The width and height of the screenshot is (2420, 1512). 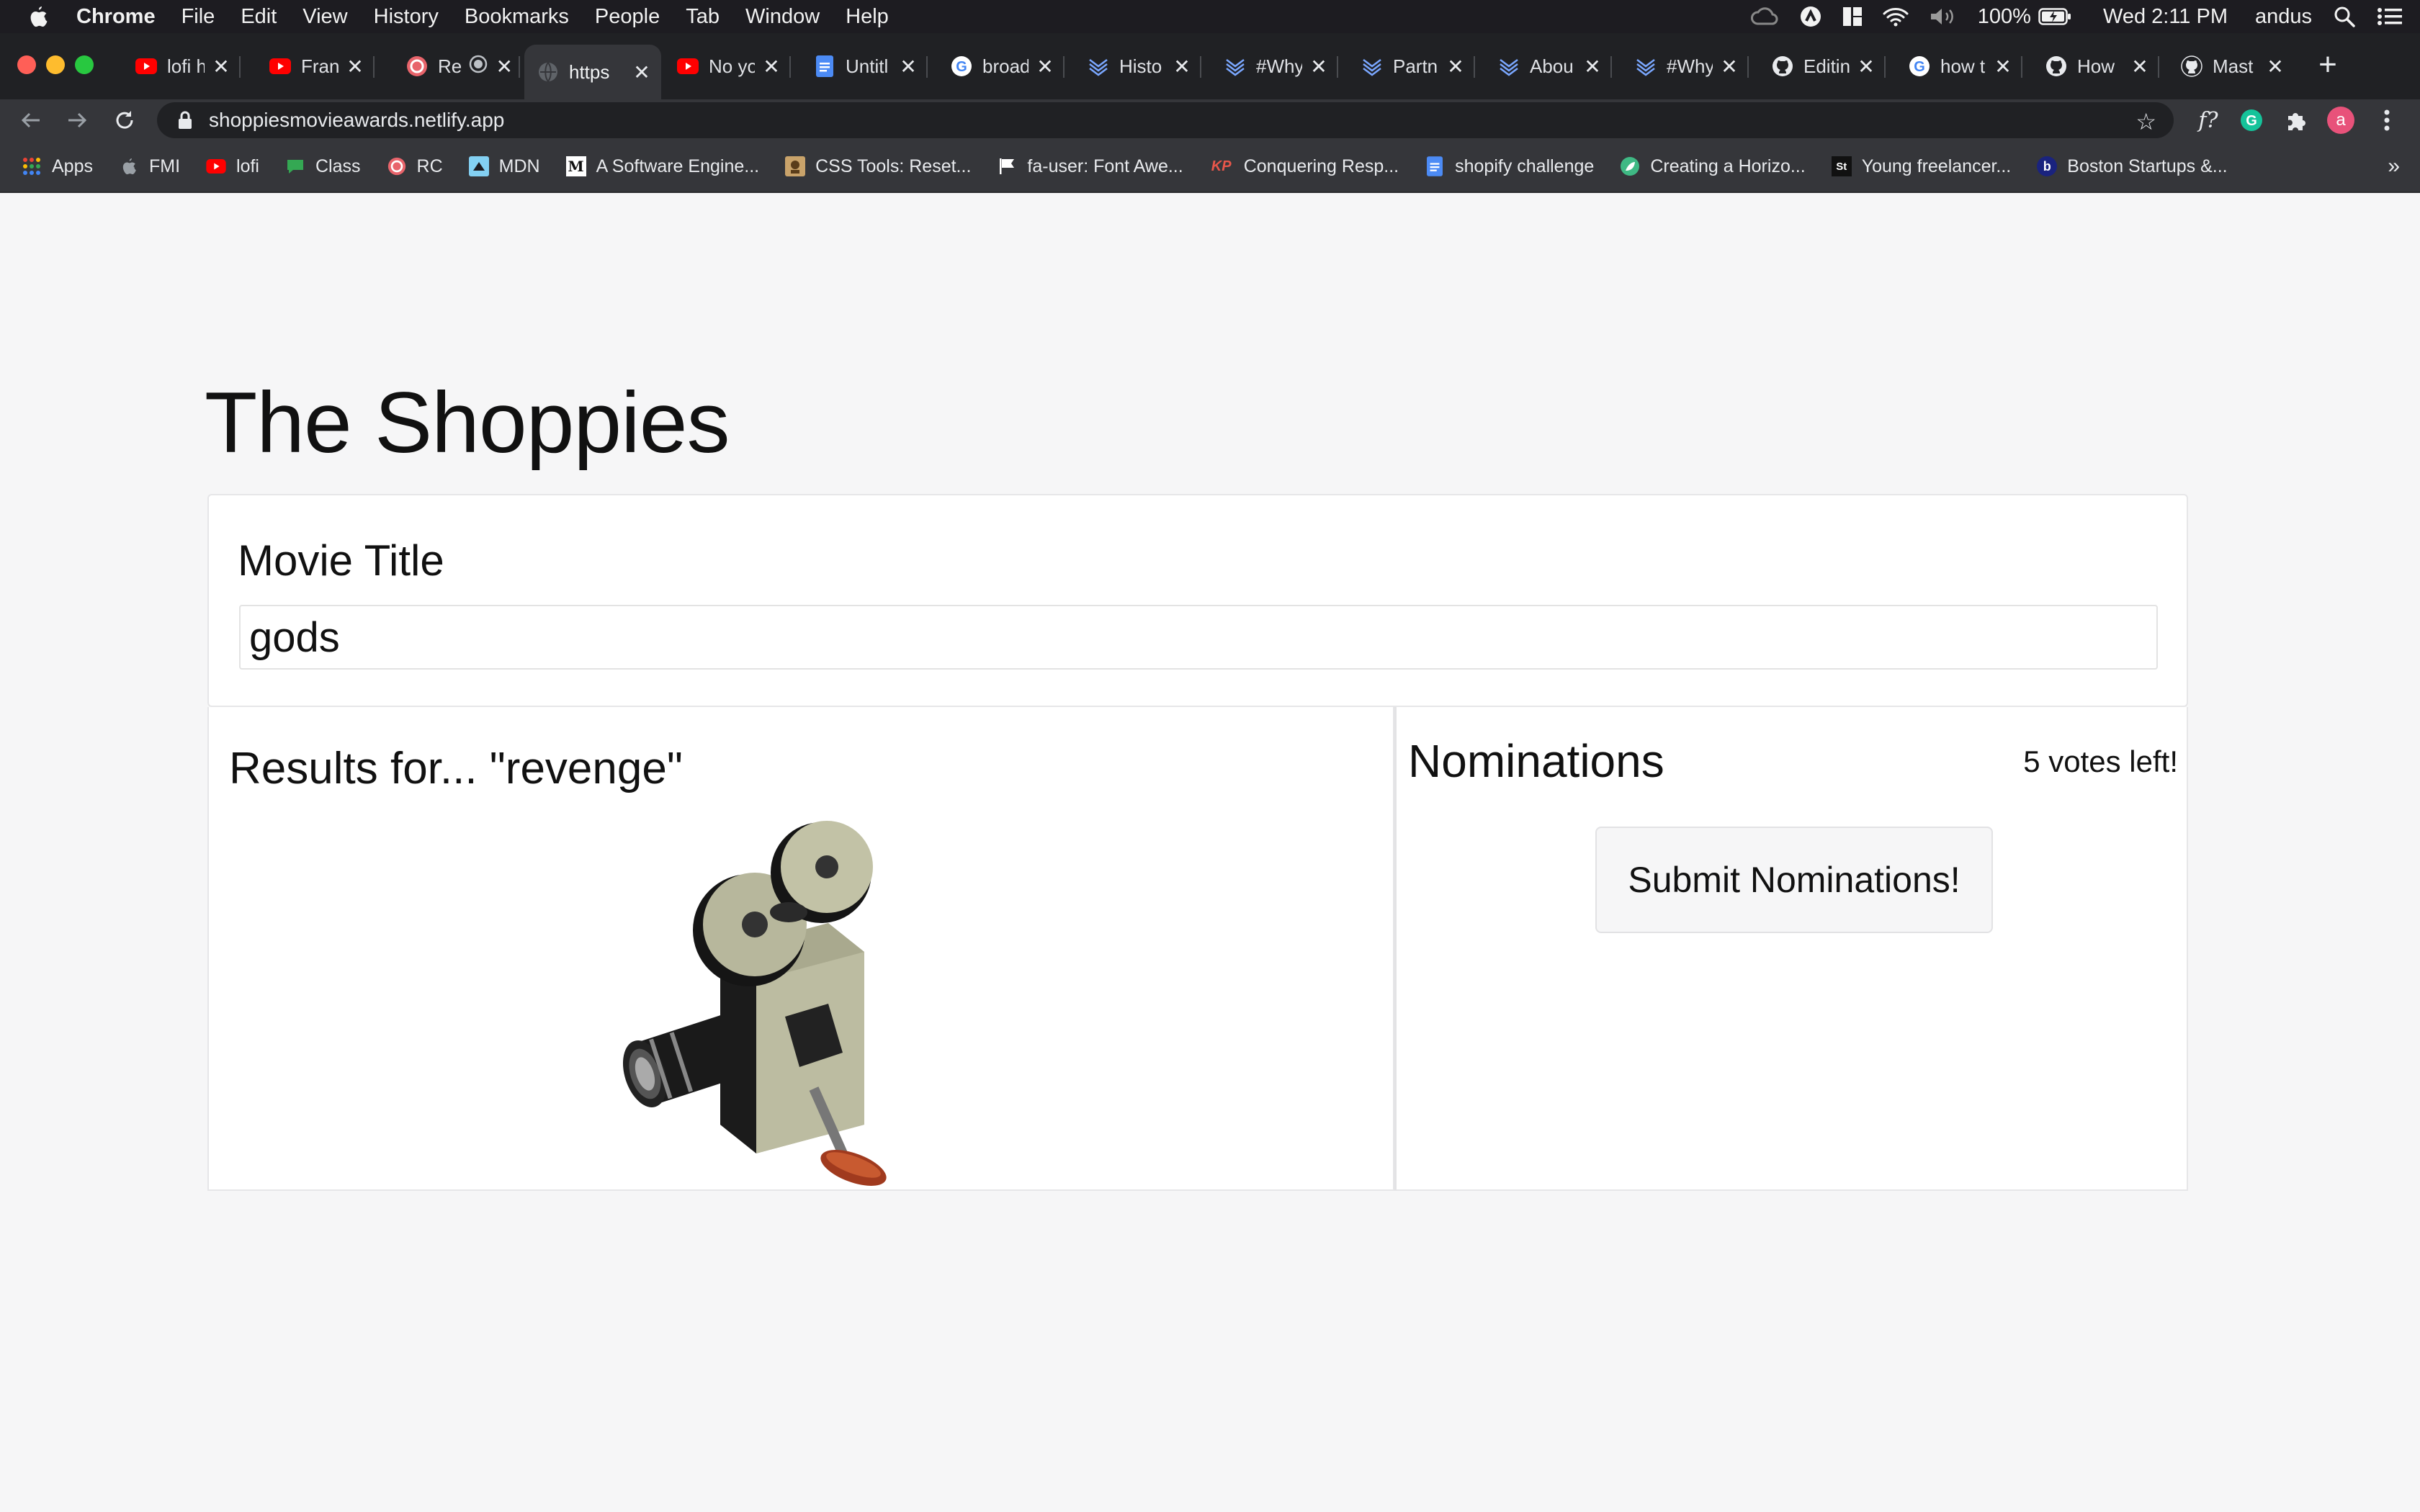 What do you see at coordinates (2341, 120) in the screenshot?
I see `profile-avatar: a` at bounding box center [2341, 120].